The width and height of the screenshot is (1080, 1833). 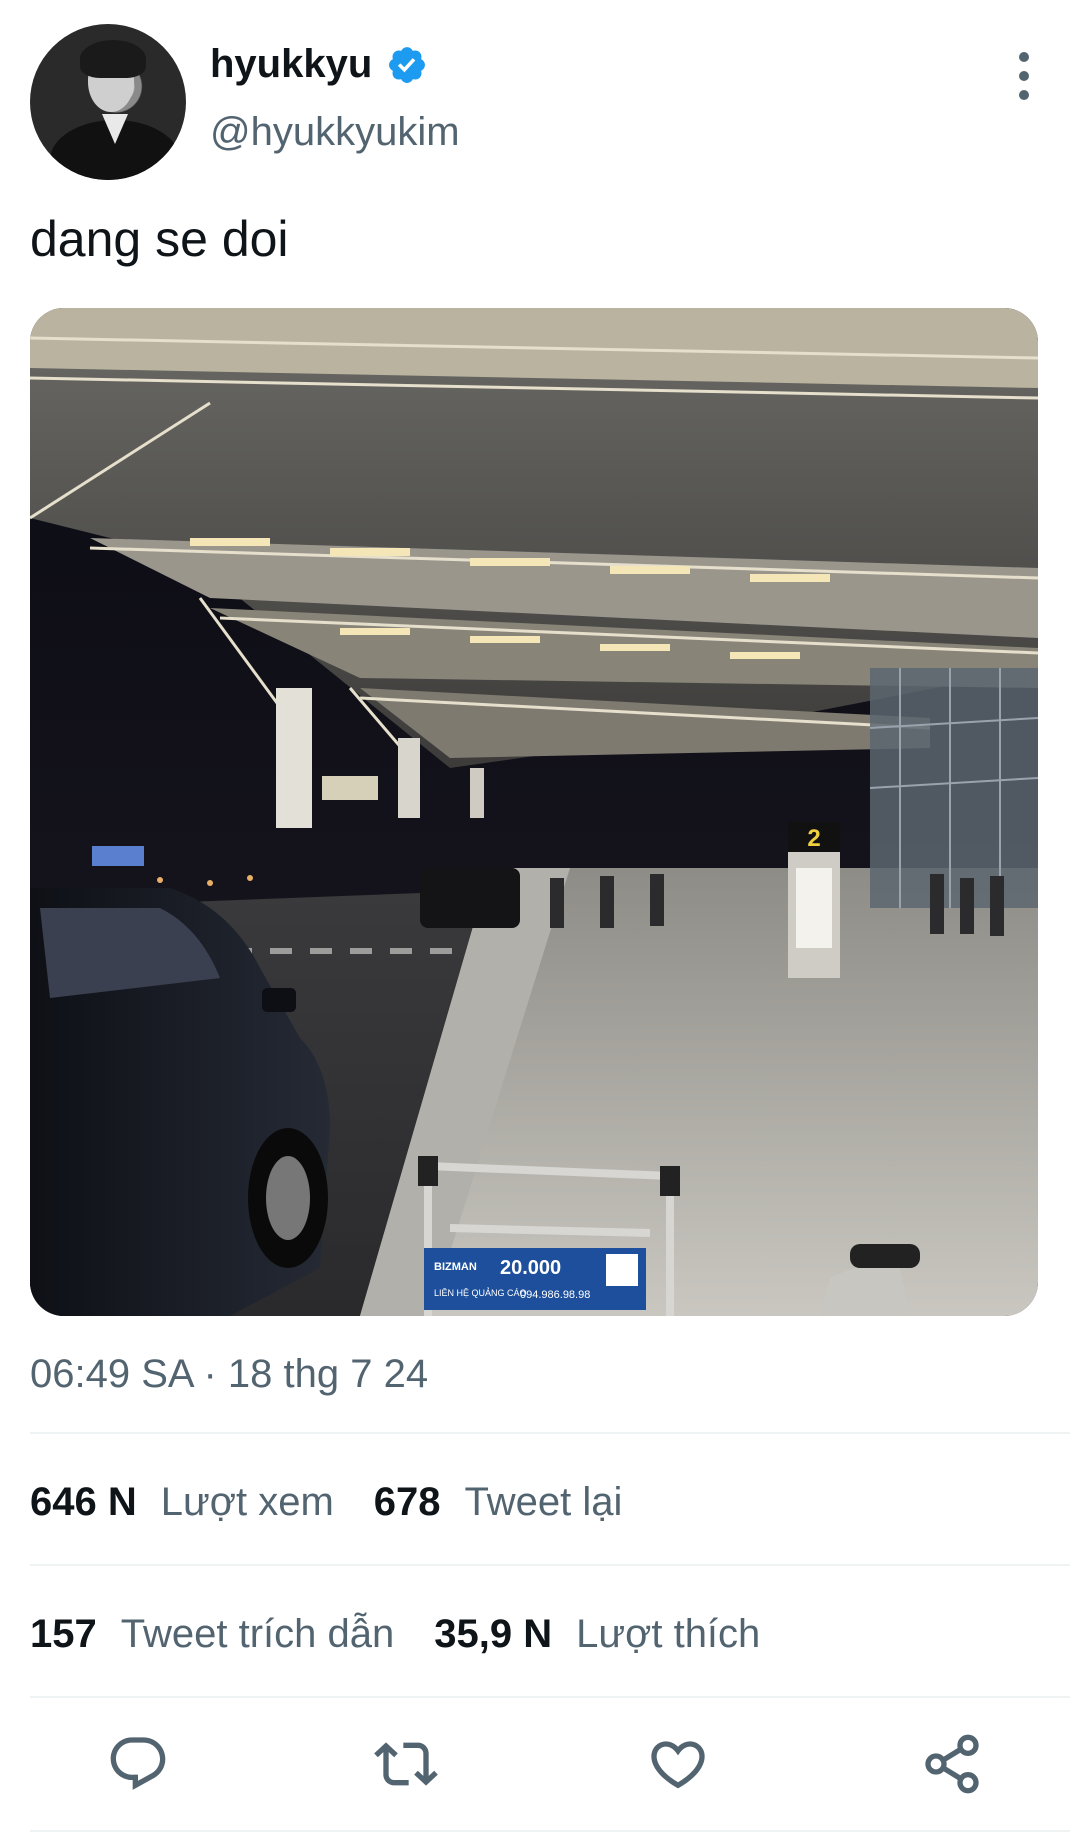 What do you see at coordinates (678, 1764) in the screenshot?
I see `heart-icon` at bounding box center [678, 1764].